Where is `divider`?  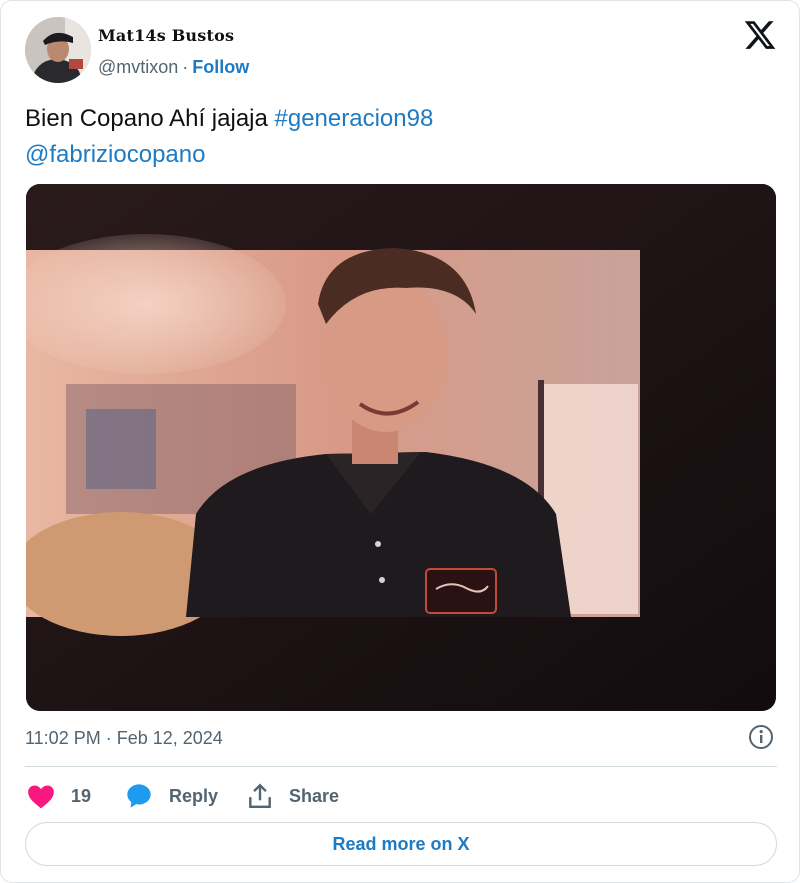 divider is located at coordinates (401, 766).